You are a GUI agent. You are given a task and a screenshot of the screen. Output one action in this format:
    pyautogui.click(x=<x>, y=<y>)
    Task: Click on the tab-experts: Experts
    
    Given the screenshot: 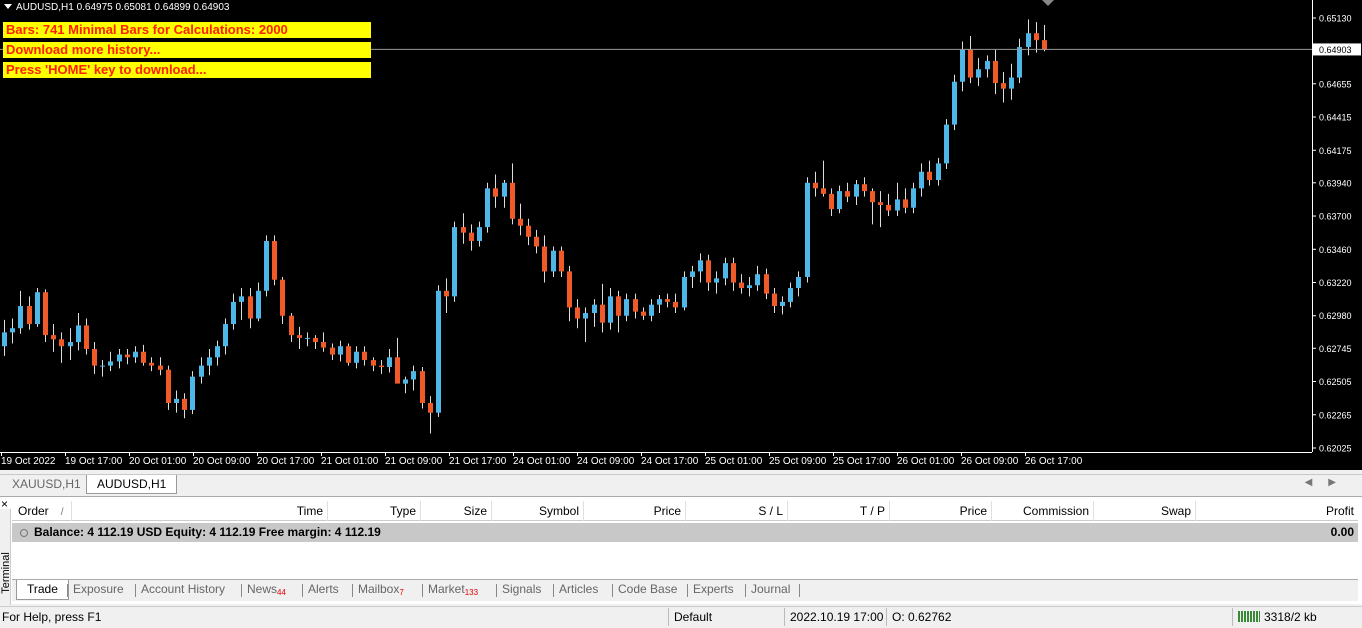 What is the action you would take?
    pyautogui.click(x=713, y=590)
    